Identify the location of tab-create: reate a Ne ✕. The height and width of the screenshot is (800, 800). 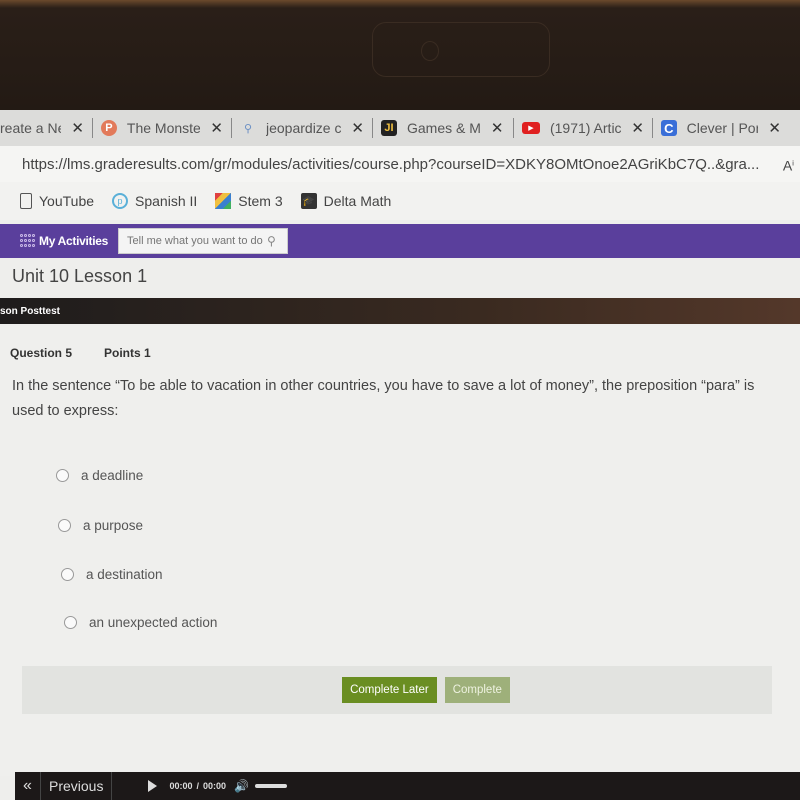
(46, 128).